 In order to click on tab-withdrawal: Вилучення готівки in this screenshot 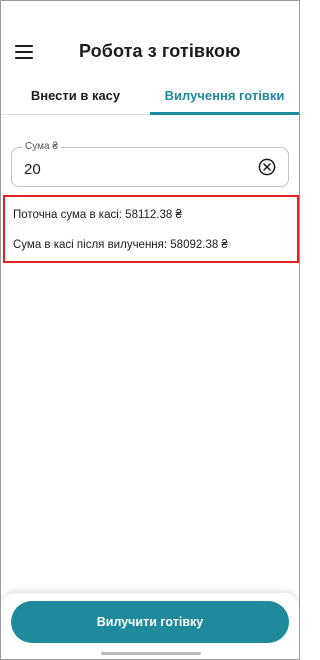, I will do `click(224, 98)`.